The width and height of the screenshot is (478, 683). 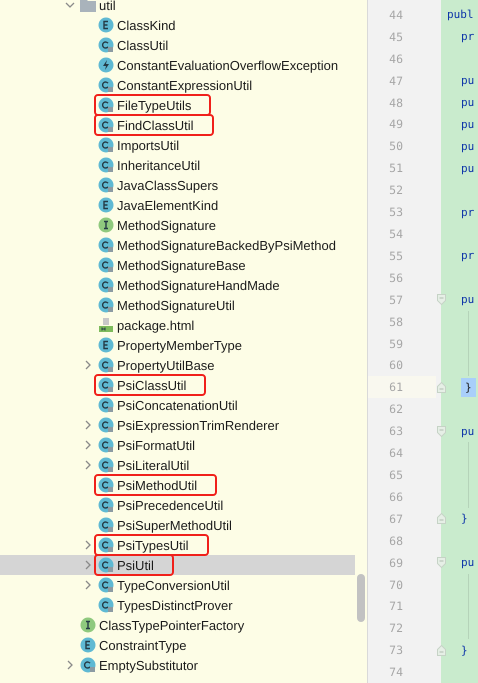 I want to click on tree-item-label: ClassKind, so click(x=146, y=25).